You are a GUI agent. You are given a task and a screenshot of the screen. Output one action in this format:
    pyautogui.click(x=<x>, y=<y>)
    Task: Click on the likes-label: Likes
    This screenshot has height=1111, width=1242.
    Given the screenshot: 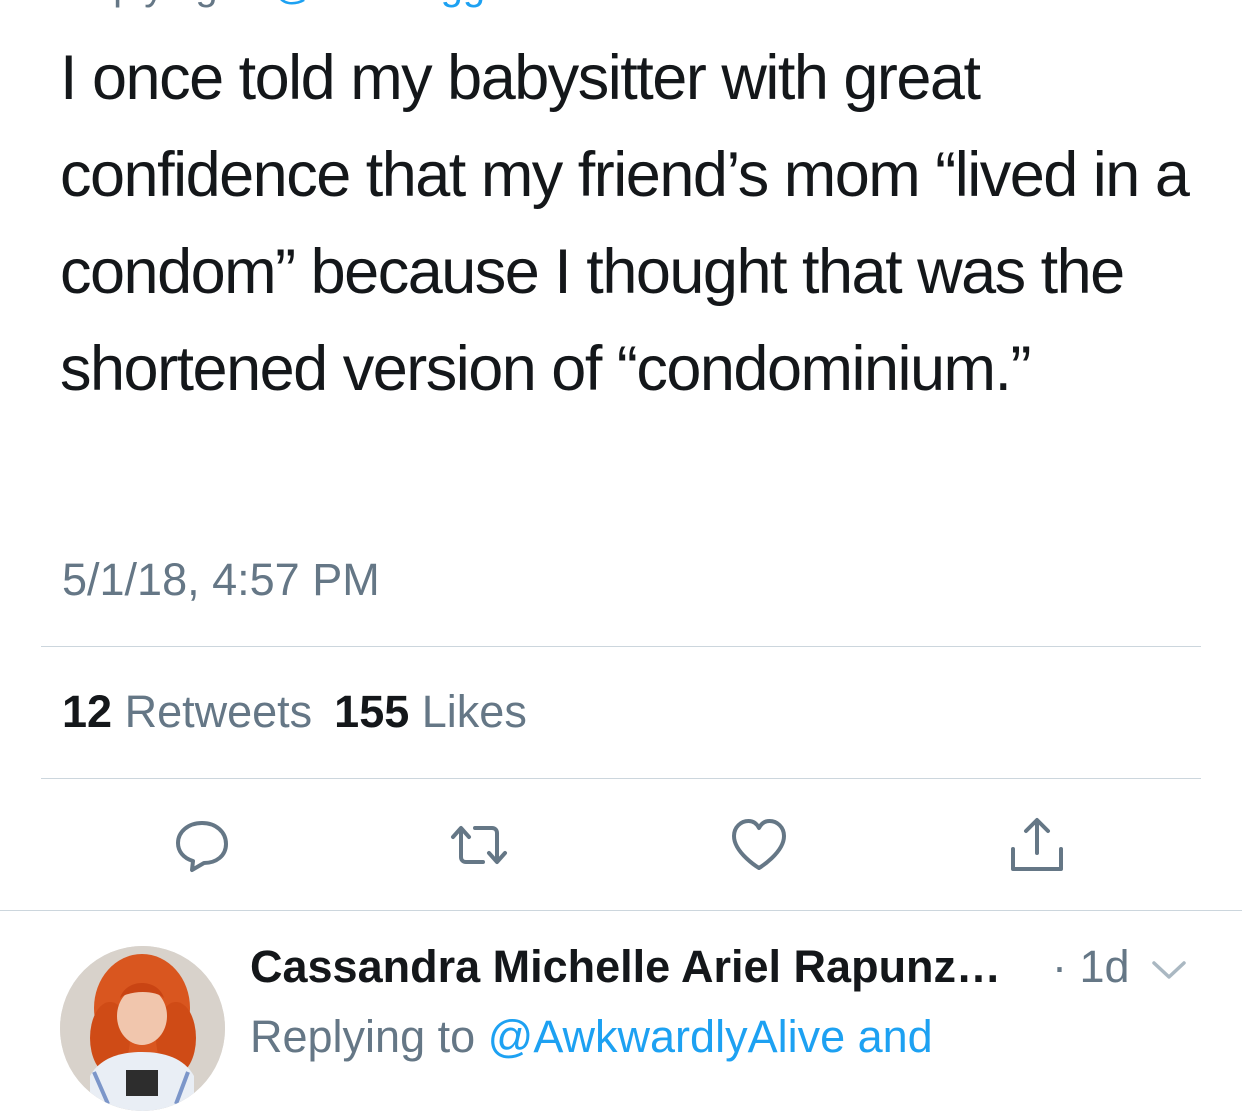 What is the action you would take?
    pyautogui.click(x=474, y=711)
    